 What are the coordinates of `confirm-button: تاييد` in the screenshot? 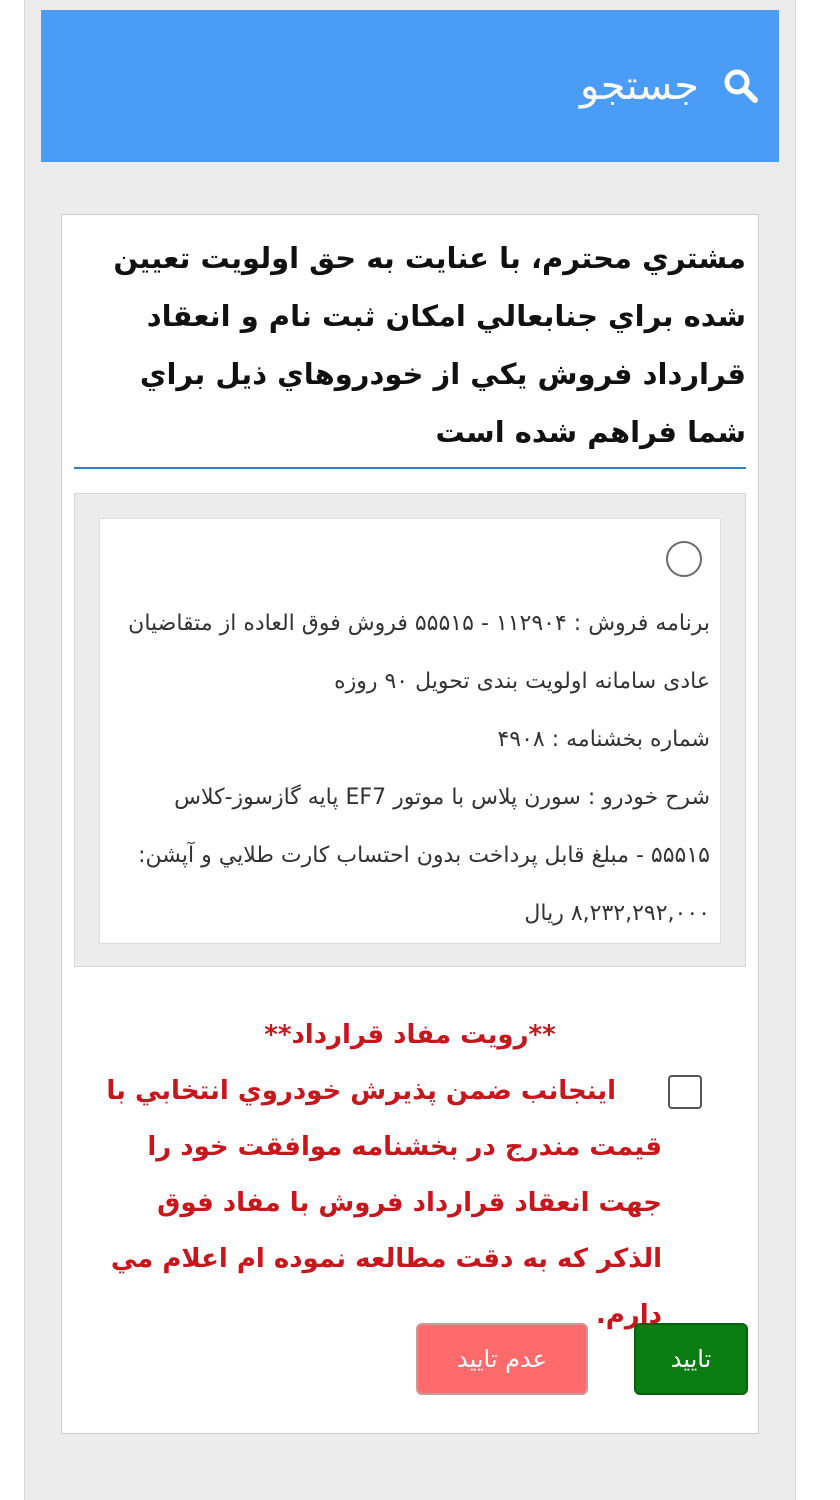 It's located at (691, 1359).